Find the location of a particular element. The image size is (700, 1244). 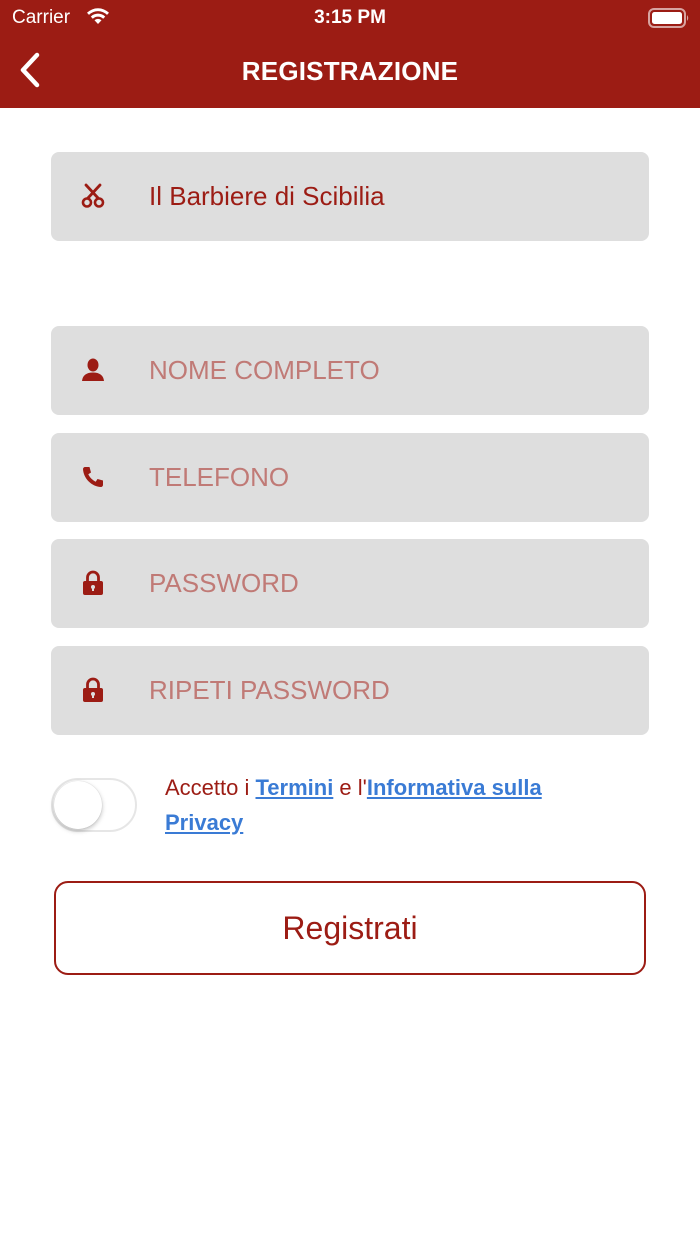

repeat-password-field is located at coordinates (350, 690).